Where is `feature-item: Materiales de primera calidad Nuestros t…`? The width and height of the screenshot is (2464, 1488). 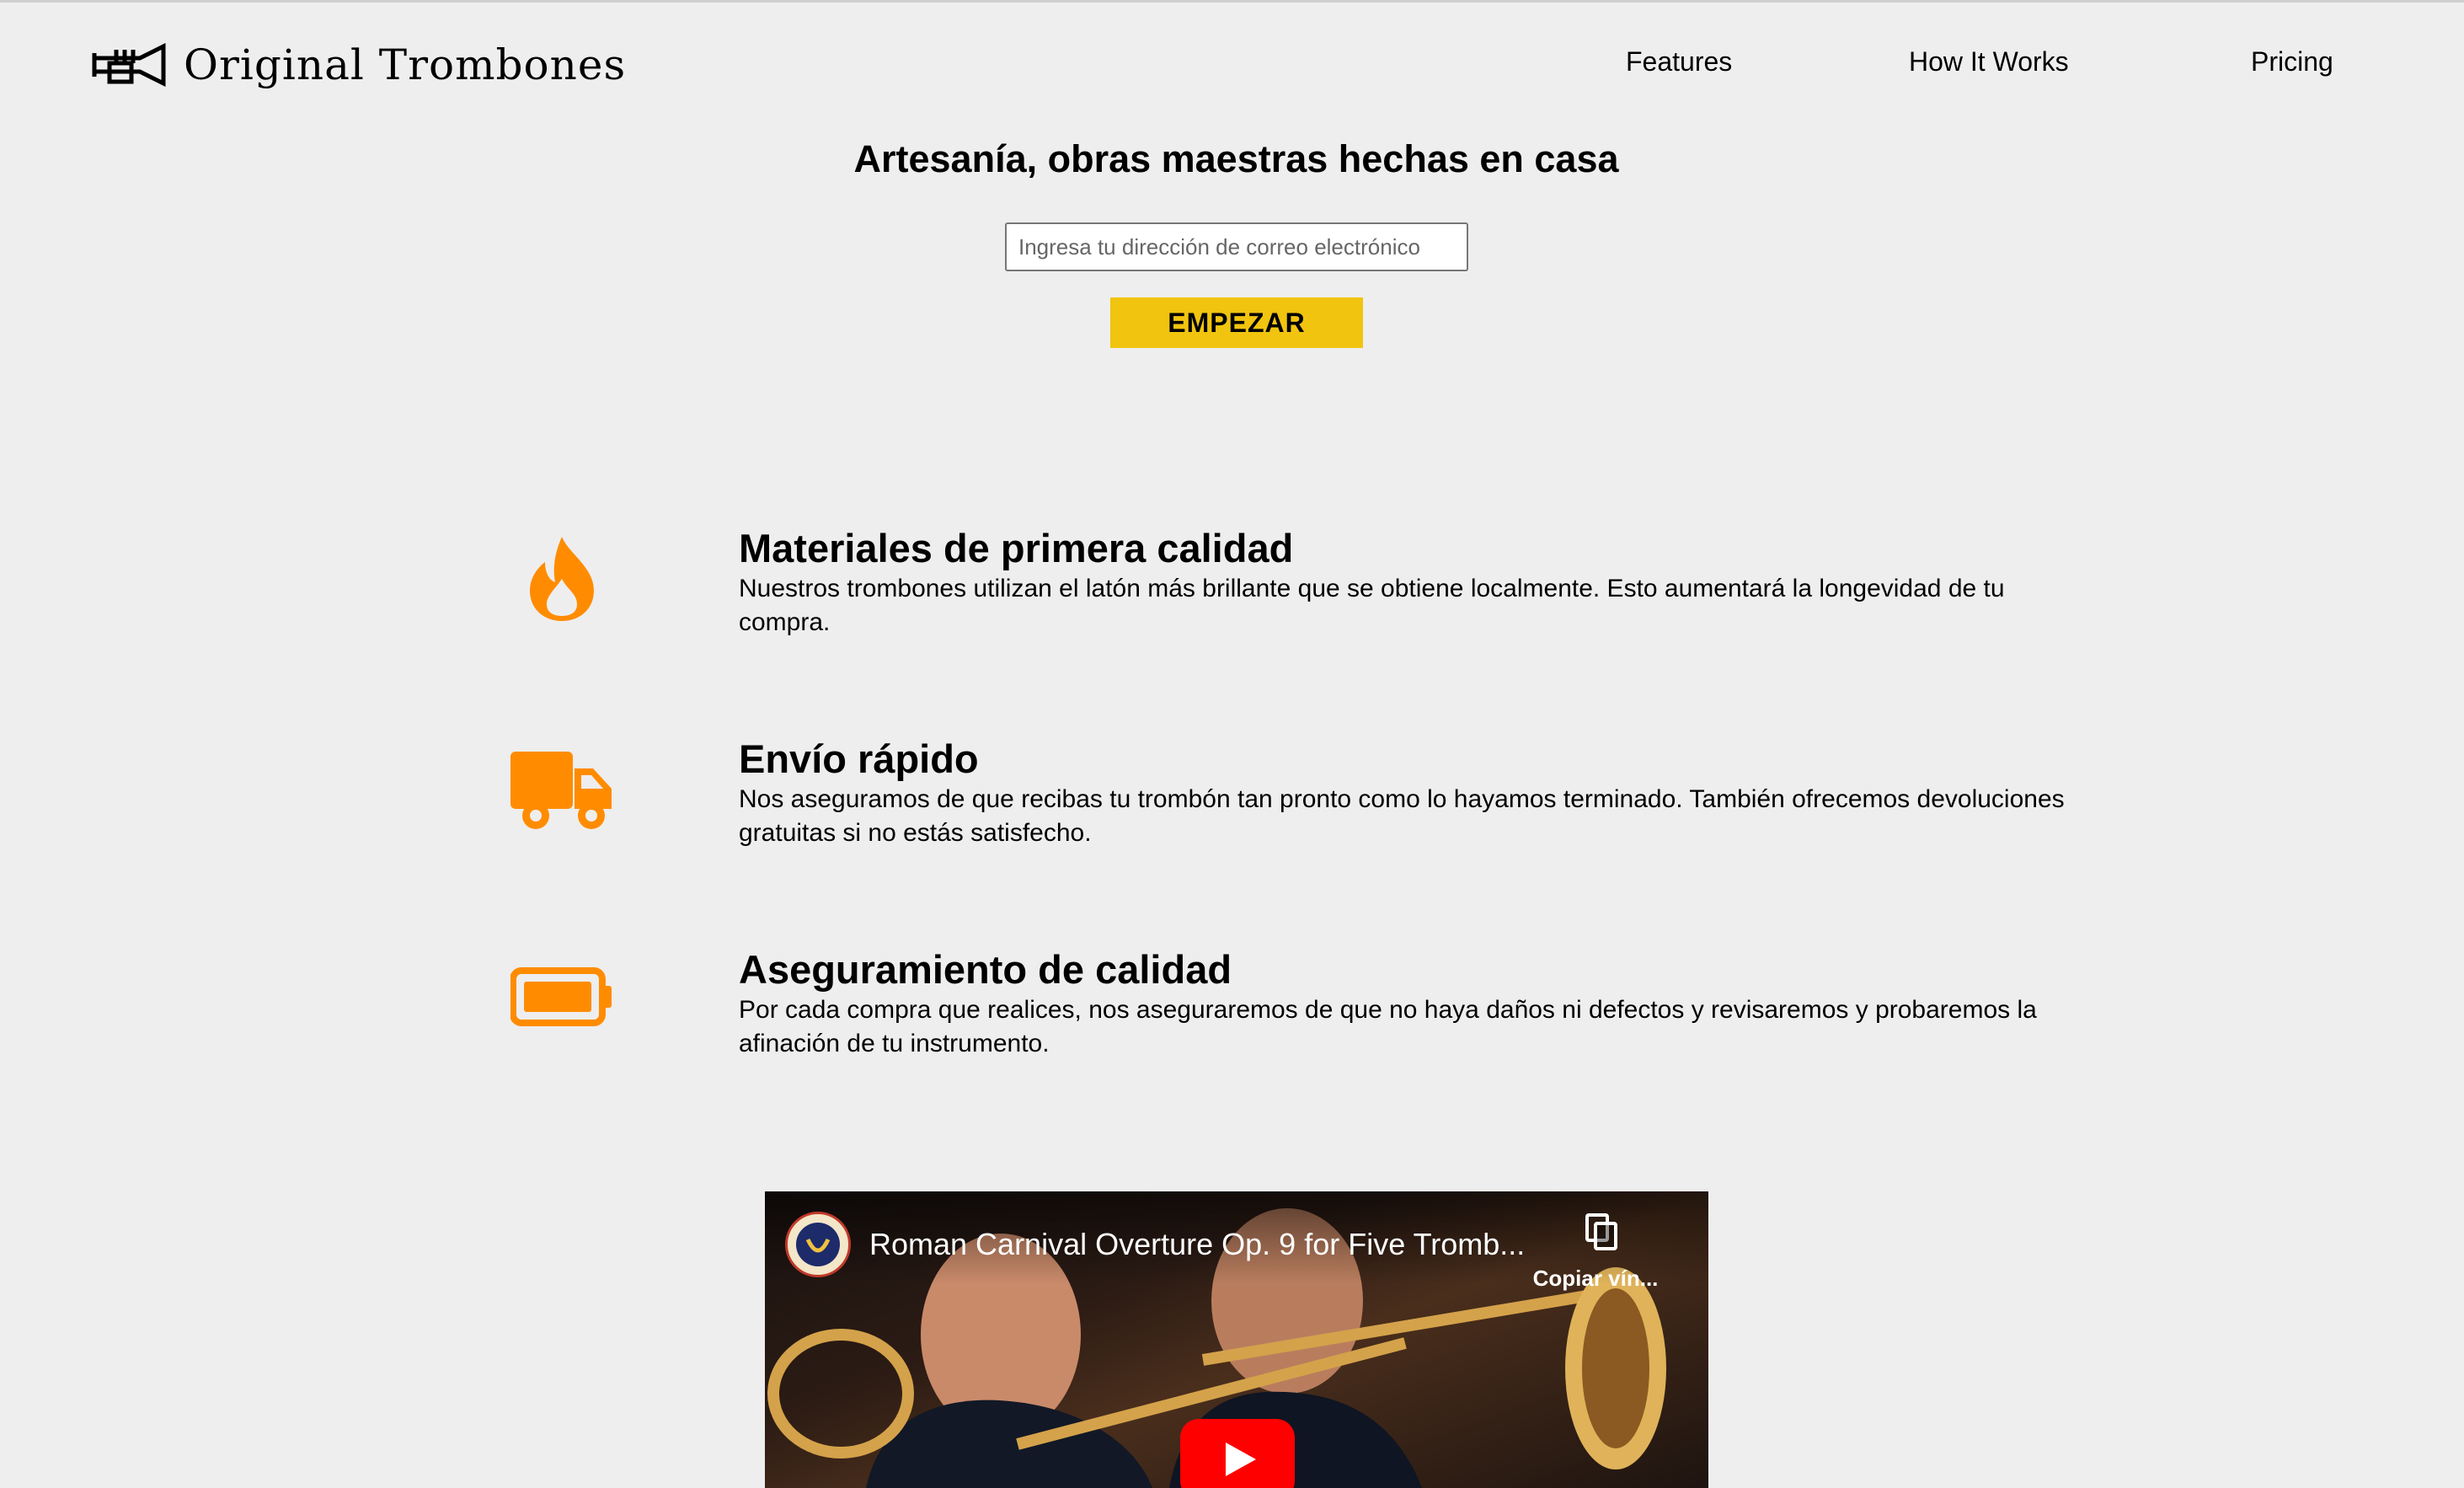
feature-item: Materiales de primera calidad Nuestros t… is located at coordinates (1232, 609).